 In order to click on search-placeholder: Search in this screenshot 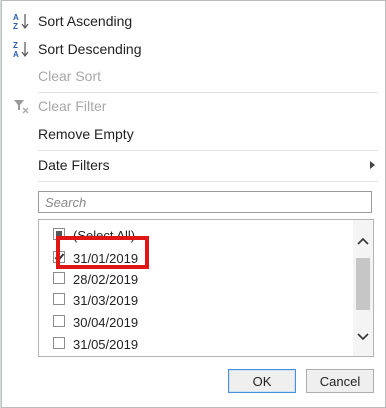, I will do `click(66, 202)`.